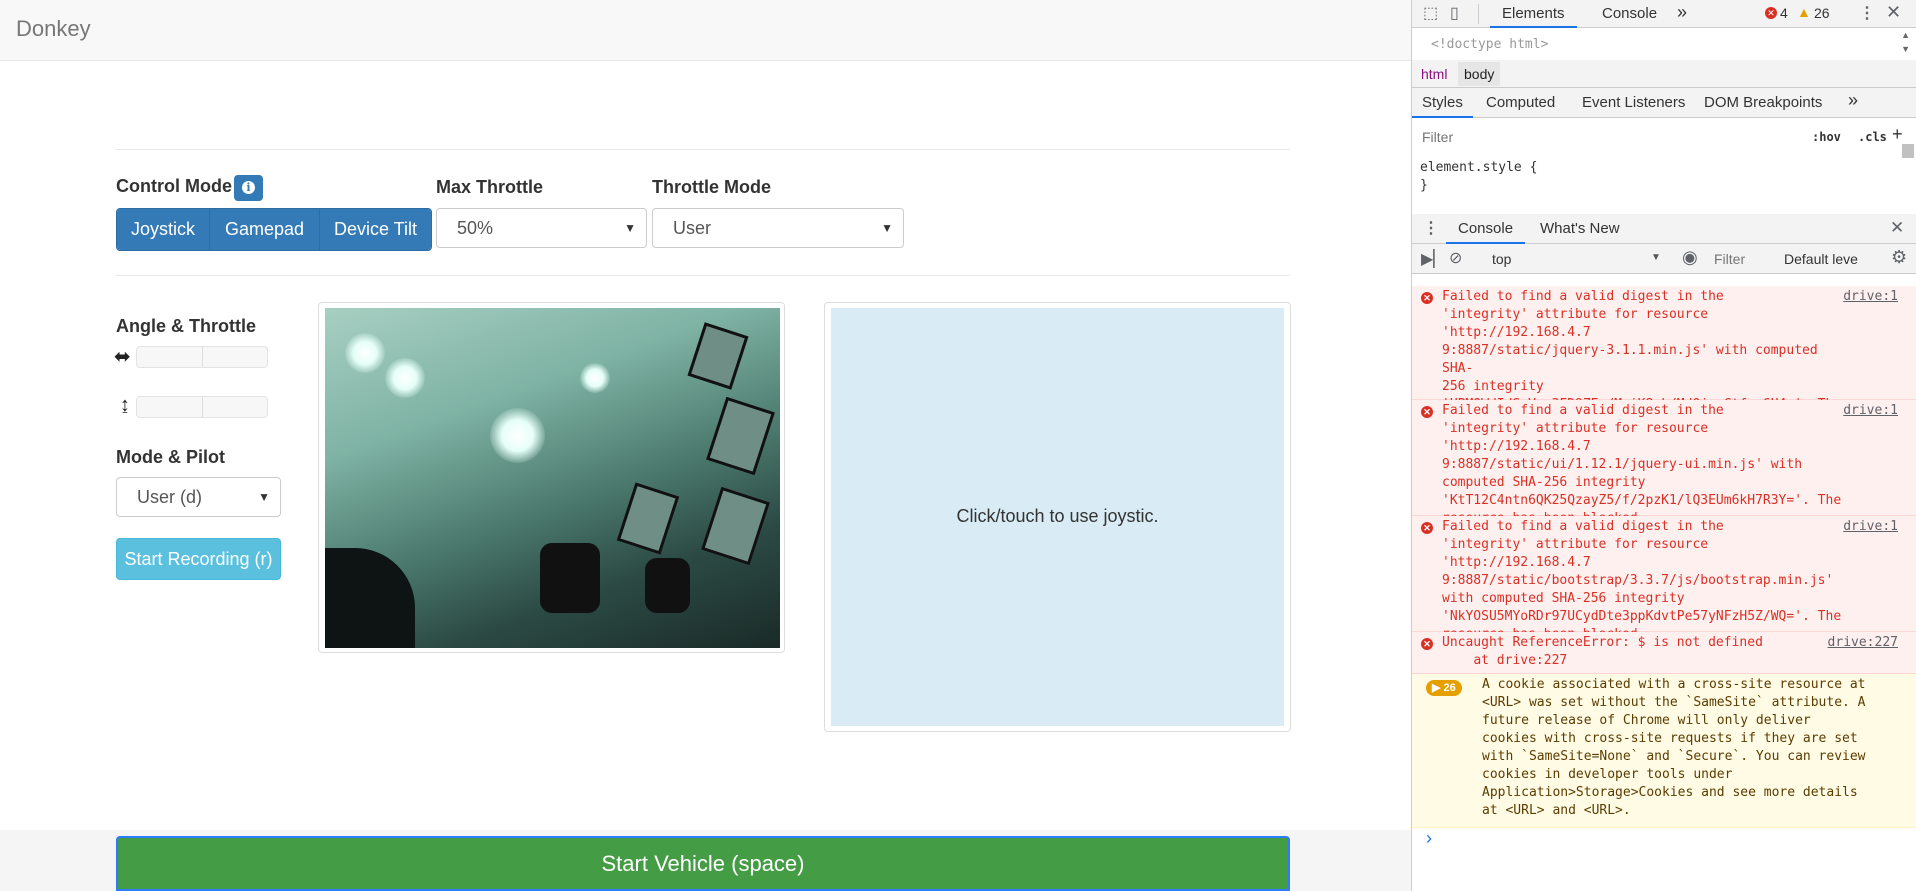 This screenshot has height=891, width=1916. Describe the element at coordinates (1908, 151) in the screenshot. I see `styles-scrollbar` at that location.